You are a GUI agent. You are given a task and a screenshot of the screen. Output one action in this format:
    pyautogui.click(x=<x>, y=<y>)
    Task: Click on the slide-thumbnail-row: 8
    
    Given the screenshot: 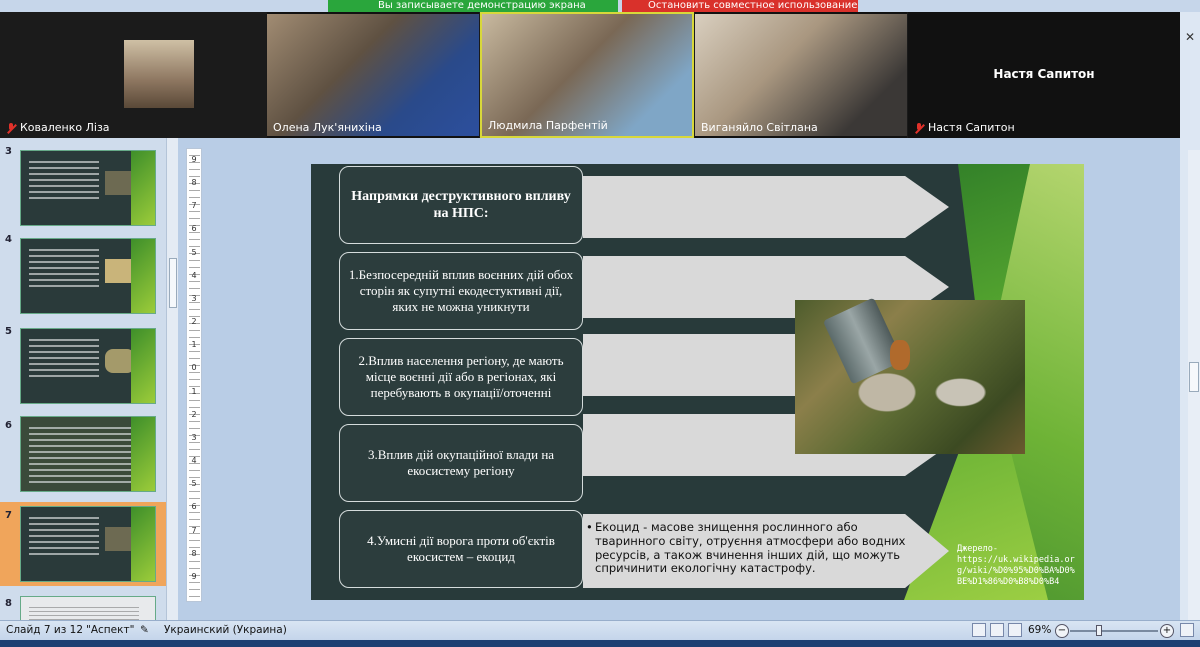 What is the action you would take?
    pyautogui.click(x=83, y=606)
    